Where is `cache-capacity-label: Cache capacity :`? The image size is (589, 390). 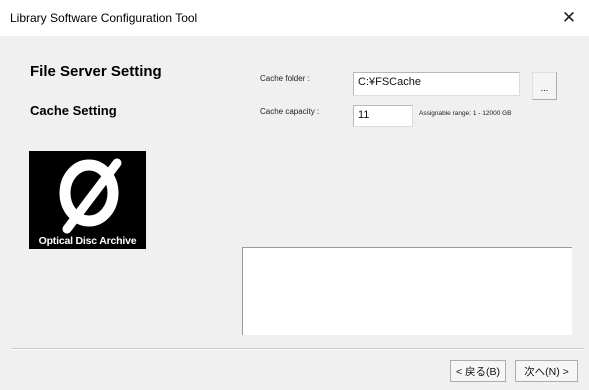
cache-capacity-label: Cache capacity : is located at coordinates (290, 111).